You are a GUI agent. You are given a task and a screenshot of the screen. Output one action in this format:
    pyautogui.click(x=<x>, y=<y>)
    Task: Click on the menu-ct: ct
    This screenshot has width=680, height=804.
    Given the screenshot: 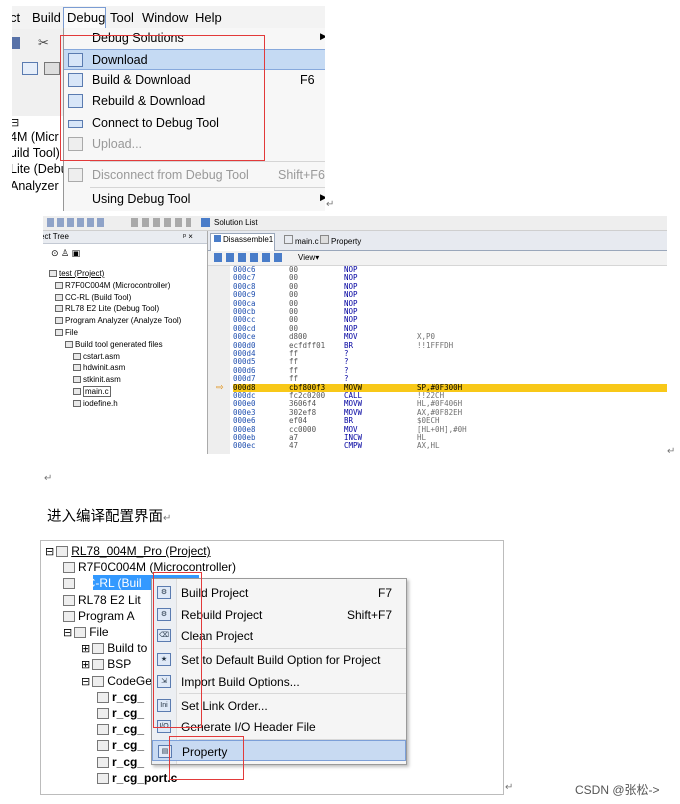 What is the action you would take?
    pyautogui.click(x=16, y=17)
    